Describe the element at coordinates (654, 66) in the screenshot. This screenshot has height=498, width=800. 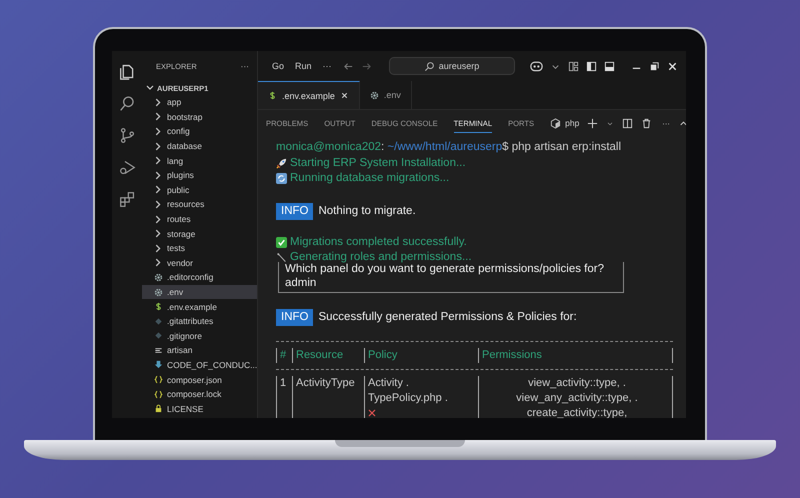
I see `restore-icon` at that location.